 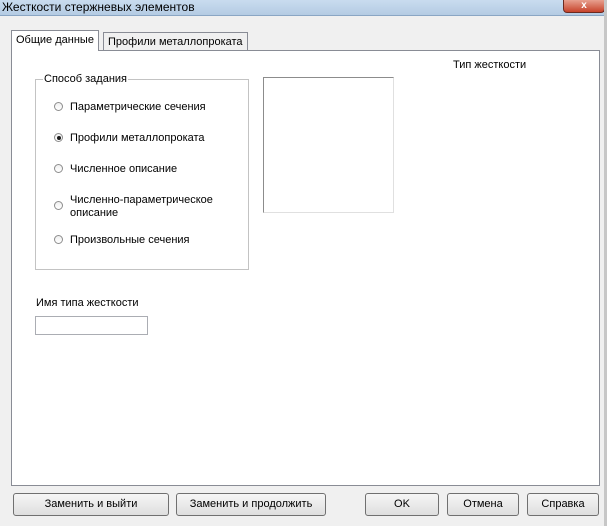 I want to click on tab-metal-profiles: Профили металлопроката, so click(x=175, y=41).